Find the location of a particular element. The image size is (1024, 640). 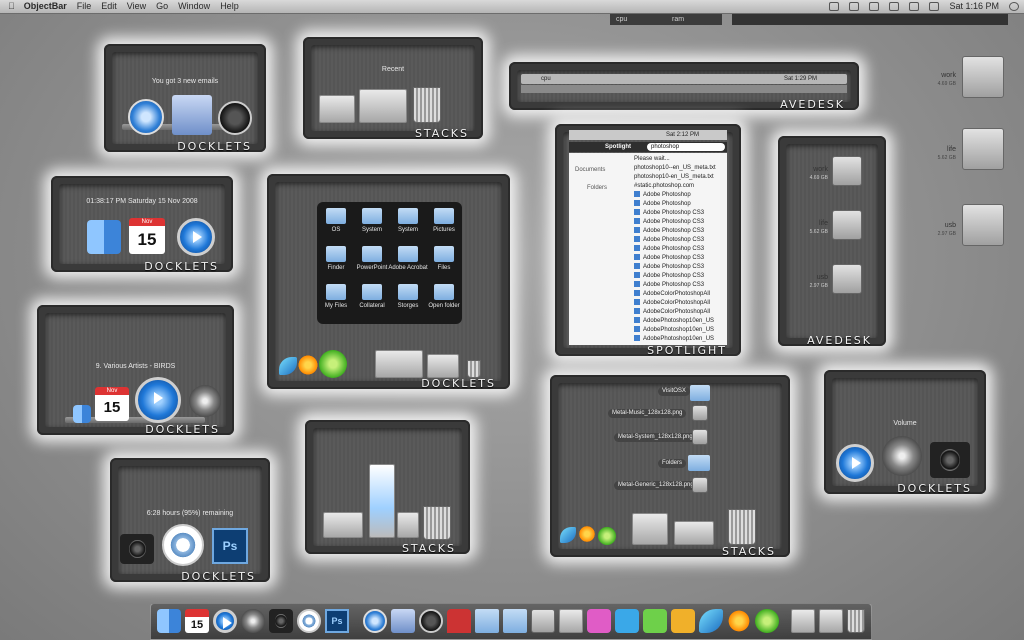

dock-app-pink-icon is located at coordinates (599, 621).